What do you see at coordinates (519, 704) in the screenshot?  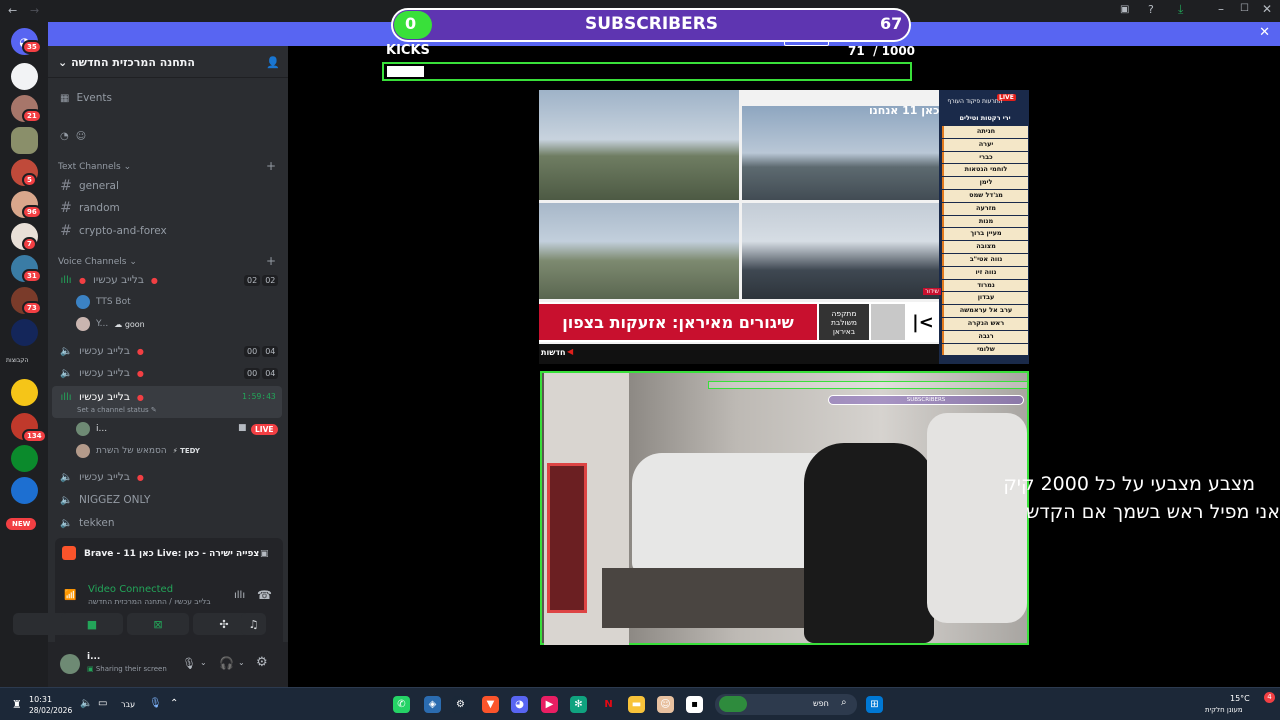 I see `discord-taskbar-icon: ◕` at bounding box center [519, 704].